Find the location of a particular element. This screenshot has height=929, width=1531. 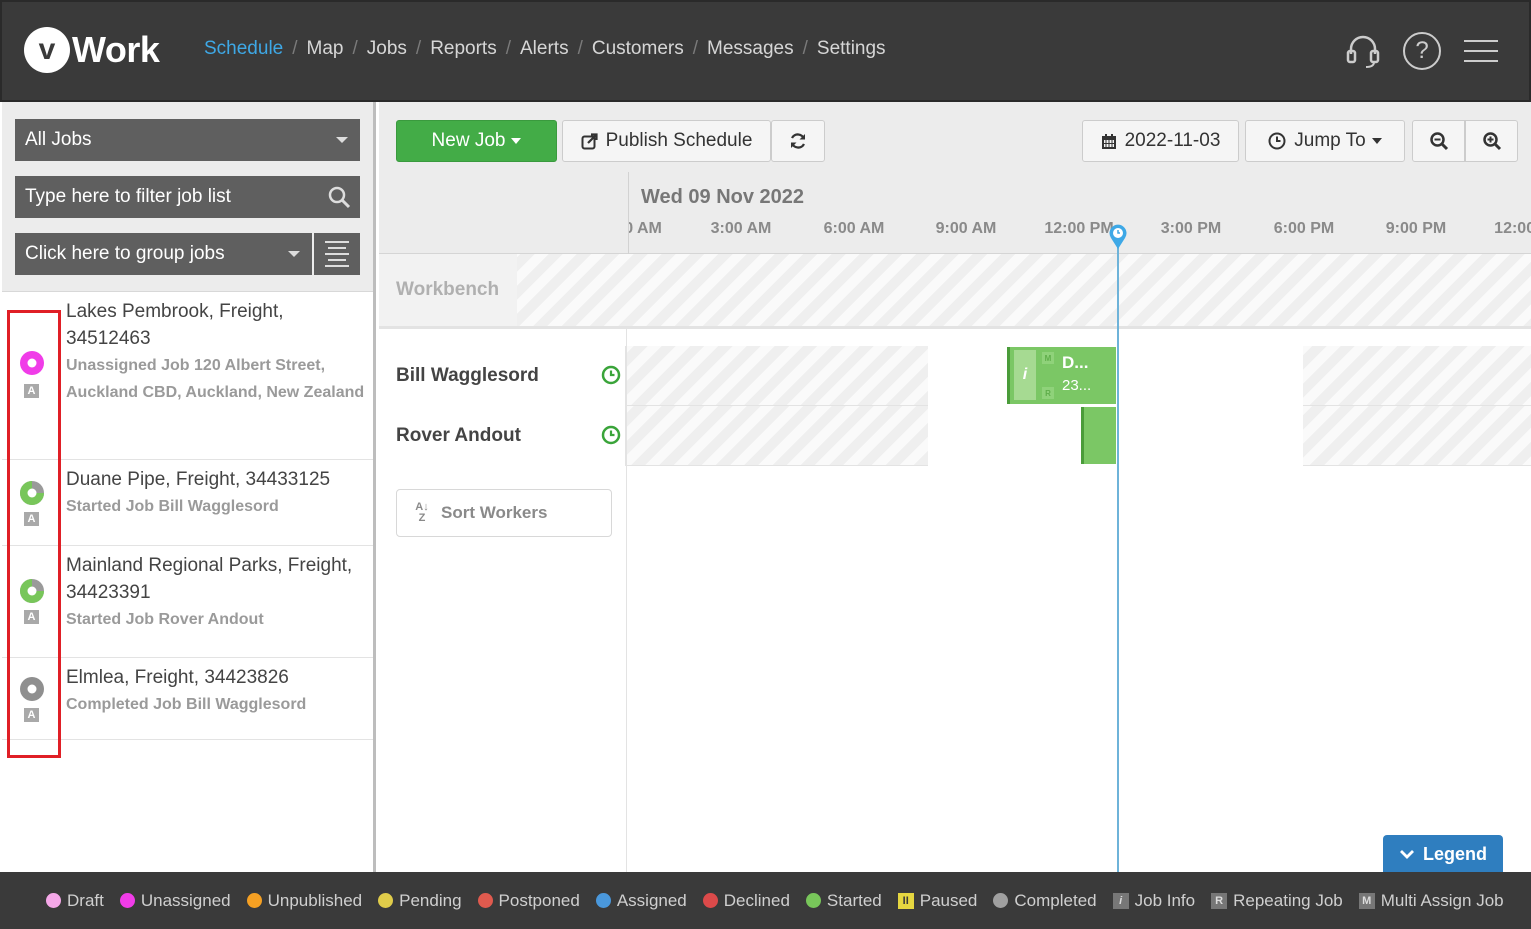

job-search-input: Type here to filter job list is located at coordinates (187, 197).